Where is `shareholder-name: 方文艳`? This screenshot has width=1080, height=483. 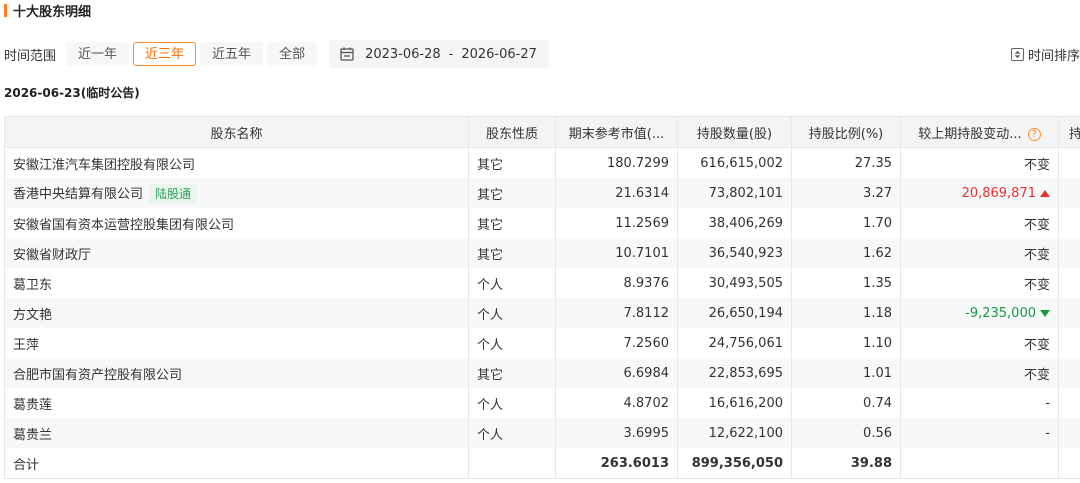 shareholder-name: 方文艳 is located at coordinates (32, 315).